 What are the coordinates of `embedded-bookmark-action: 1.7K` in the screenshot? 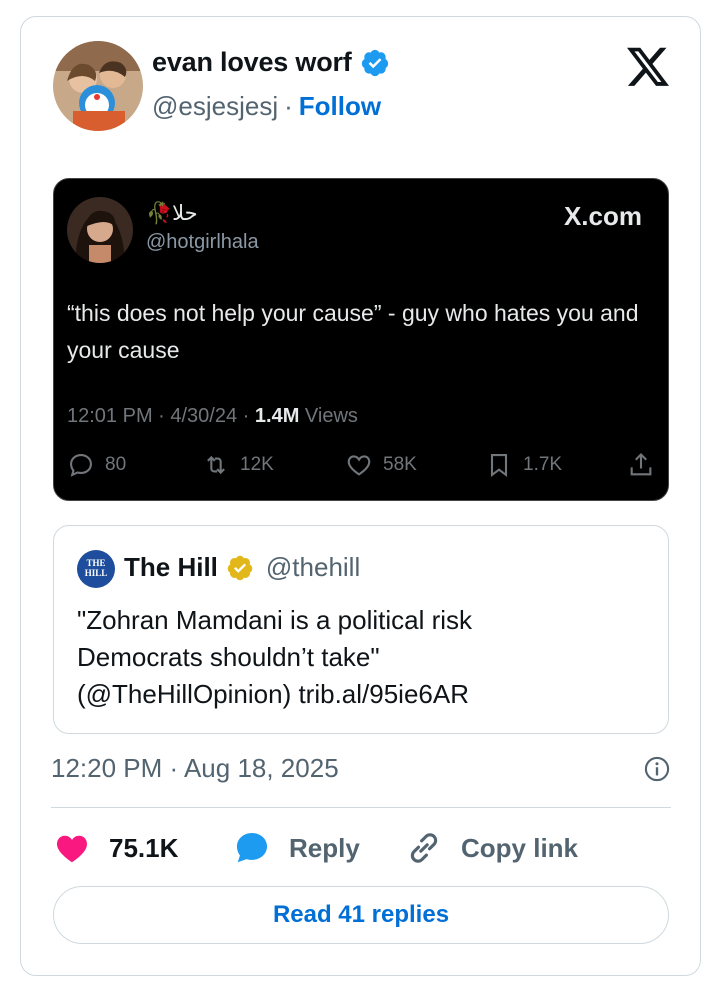 It's located at (523, 465).